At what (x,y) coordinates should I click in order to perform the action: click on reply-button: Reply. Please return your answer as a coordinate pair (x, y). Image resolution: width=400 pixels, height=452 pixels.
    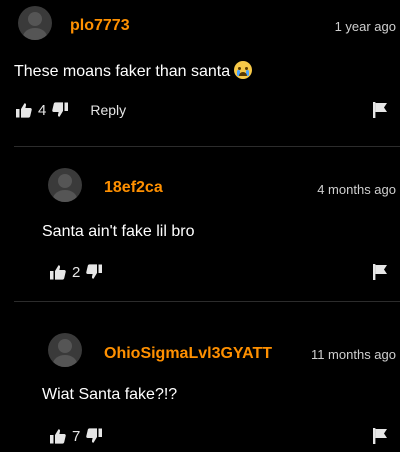
    Looking at the image, I should click on (108, 110).